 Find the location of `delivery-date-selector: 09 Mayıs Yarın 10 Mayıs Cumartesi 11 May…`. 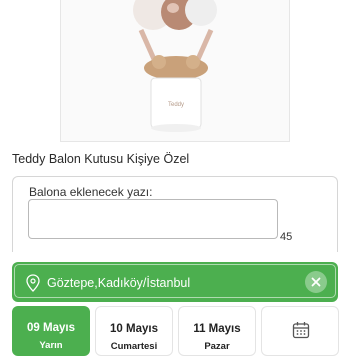

delivery-date-selector: 09 Mayıs Yarın 10 Mayıs Cumartesi 11 May… is located at coordinates (181, 331).